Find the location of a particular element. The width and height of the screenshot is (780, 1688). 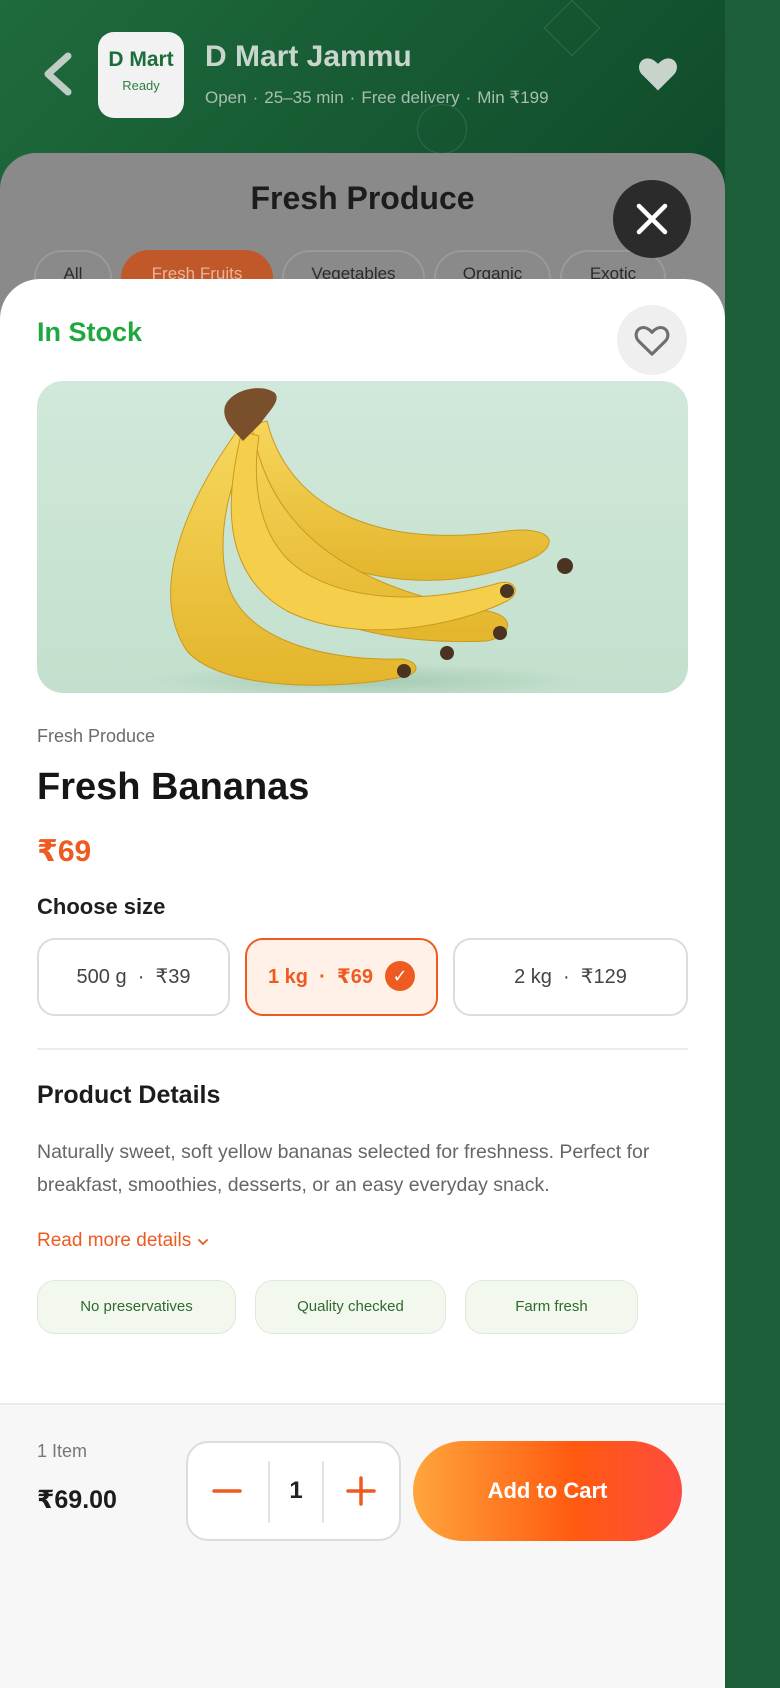

increase-quantity-button is located at coordinates (361, 1491).